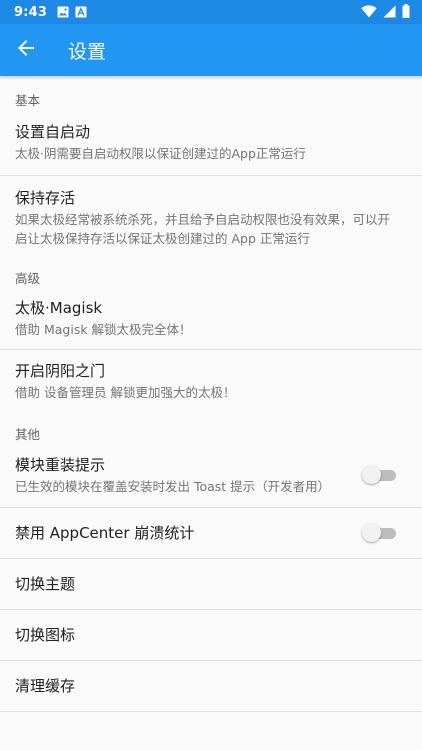 The width and height of the screenshot is (422, 750). What do you see at coordinates (60, 370) in the screenshot?
I see `pref-title: 开启阴阳之门` at bounding box center [60, 370].